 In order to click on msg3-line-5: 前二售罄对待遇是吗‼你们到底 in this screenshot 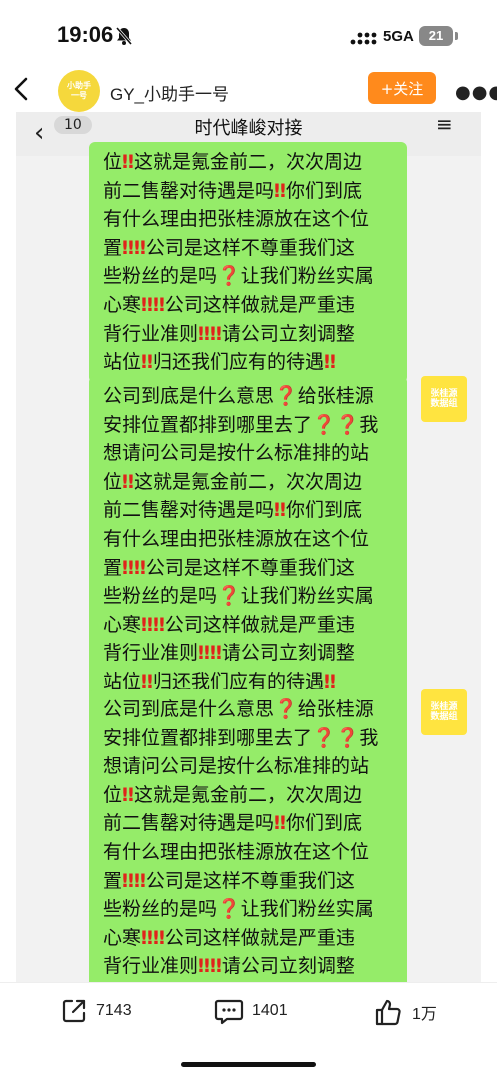, I will do `click(232, 823)`.